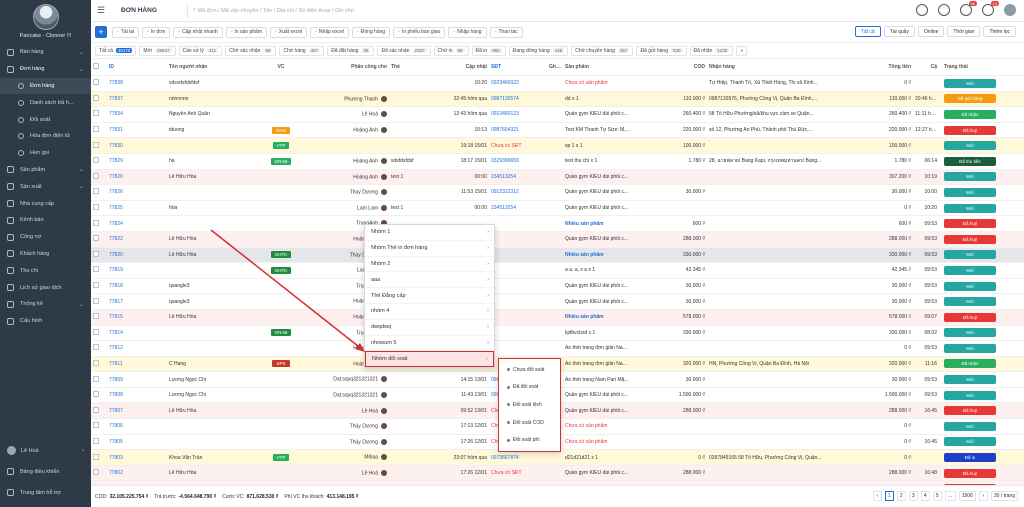 This screenshot has height=507, width=1024. What do you see at coordinates (518, 146) in the screenshot?
I see `phone-number: Chưa có SĐT` at bounding box center [518, 146].